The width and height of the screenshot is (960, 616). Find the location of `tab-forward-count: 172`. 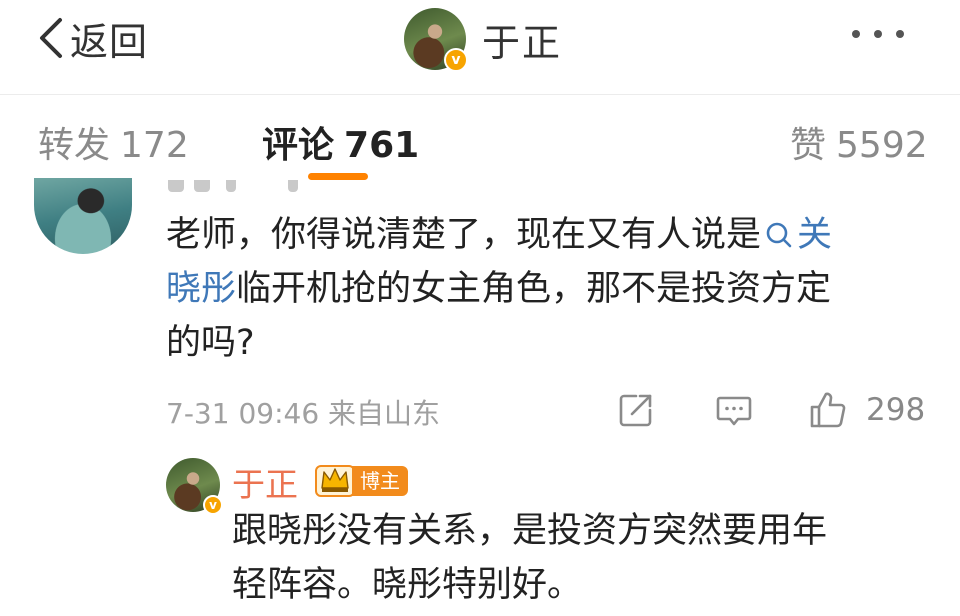

tab-forward-count: 172 is located at coordinates (154, 145).